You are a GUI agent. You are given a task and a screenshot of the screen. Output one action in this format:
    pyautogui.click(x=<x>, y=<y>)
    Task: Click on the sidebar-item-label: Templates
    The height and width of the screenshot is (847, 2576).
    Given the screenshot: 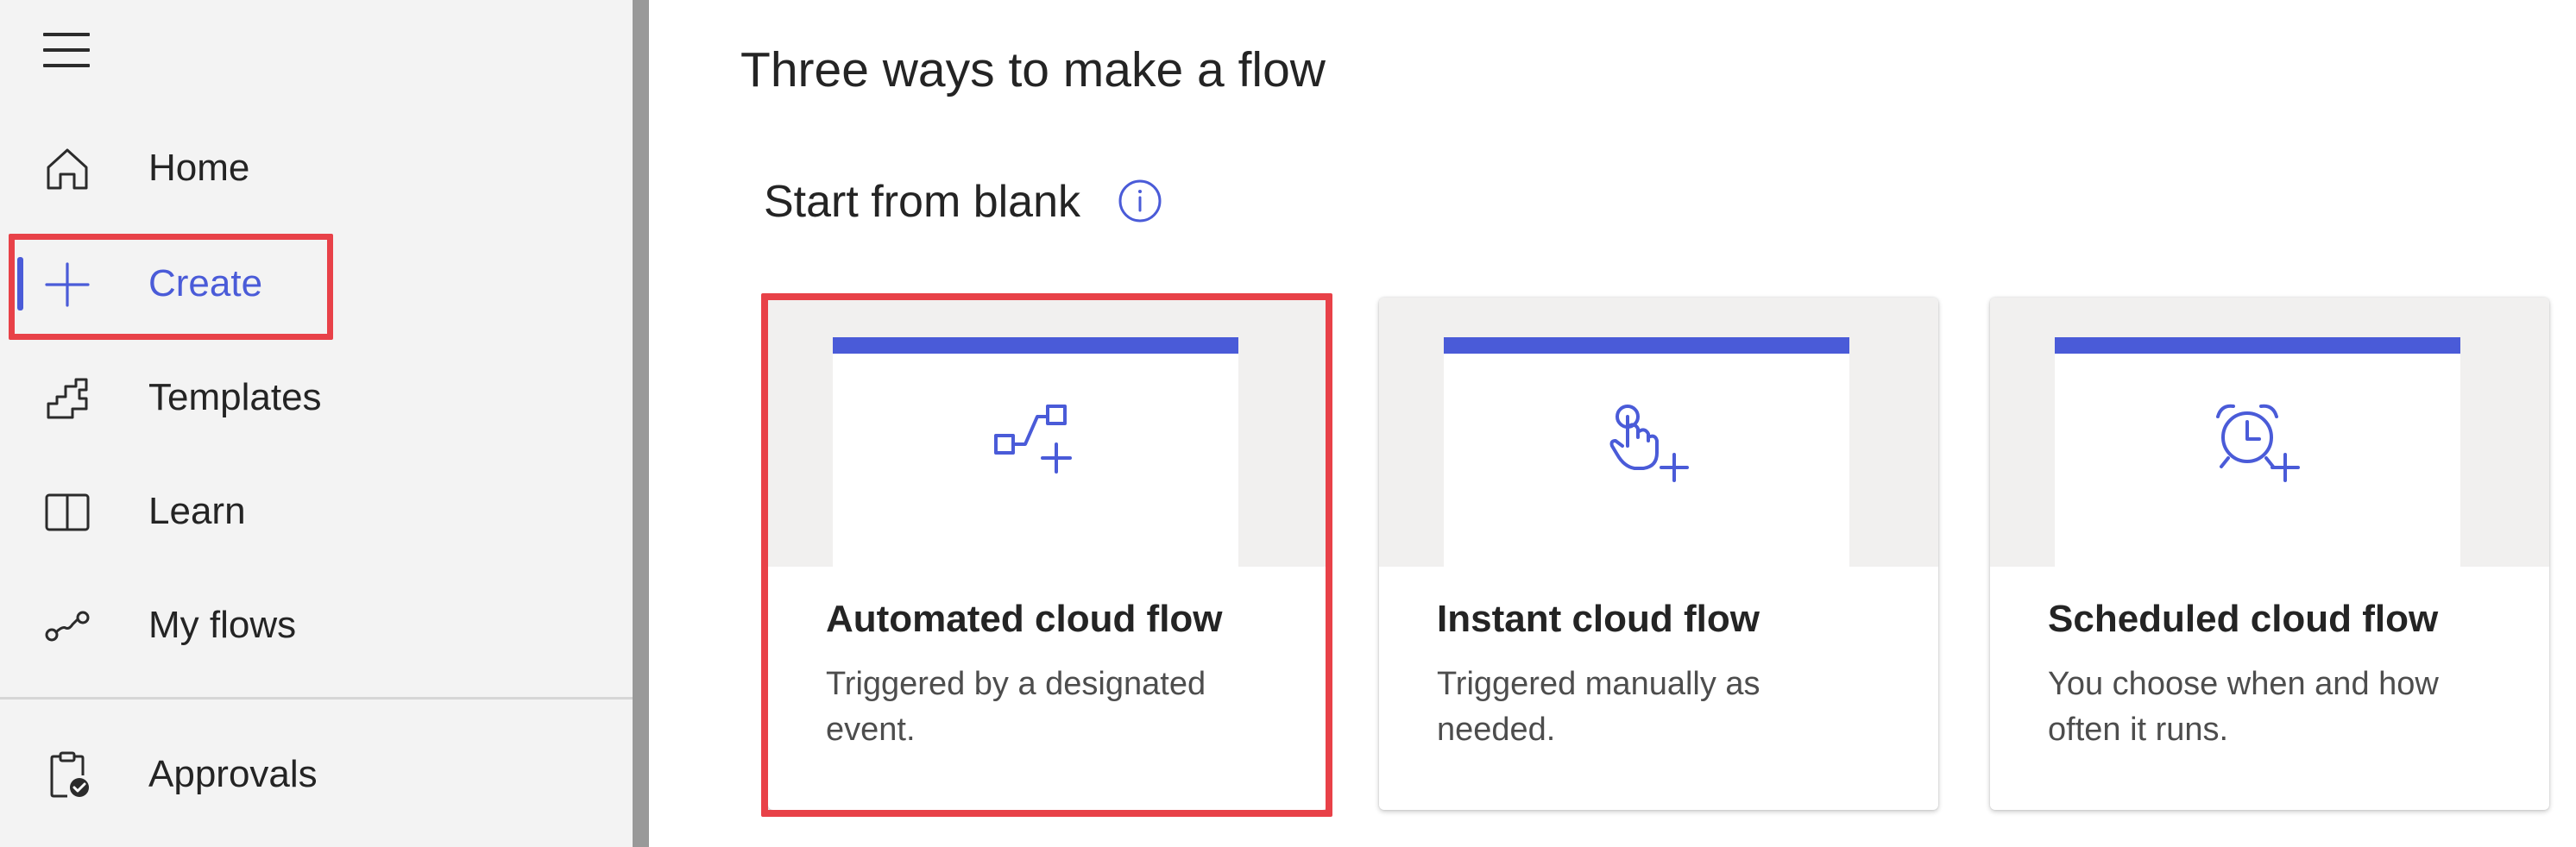 What is the action you would take?
    pyautogui.click(x=235, y=397)
    